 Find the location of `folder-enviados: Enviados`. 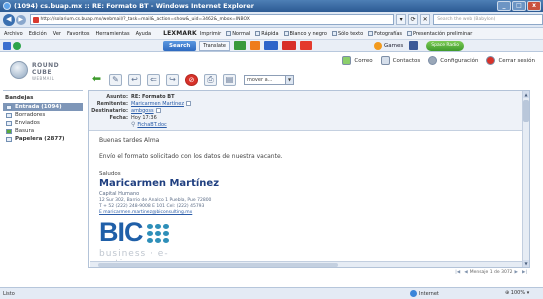

folder-enviados: Enviados is located at coordinates (43, 123).